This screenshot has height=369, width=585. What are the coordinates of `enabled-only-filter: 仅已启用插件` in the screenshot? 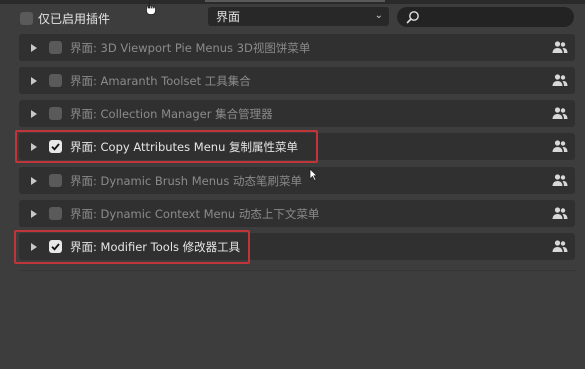 It's located at (65, 18).